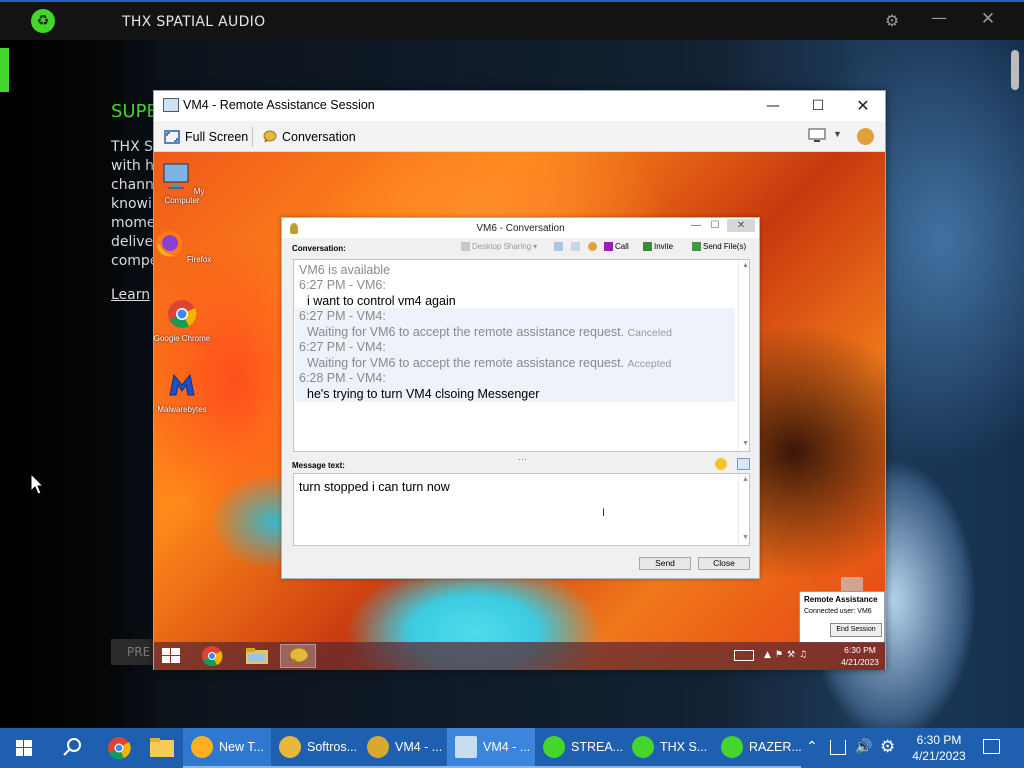 Image resolution: width=1024 pixels, height=768 pixels. What do you see at coordinates (43, 21) in the screenshot?
I see `thx-logo-icon: ♻` at bounding box center [43, 21].